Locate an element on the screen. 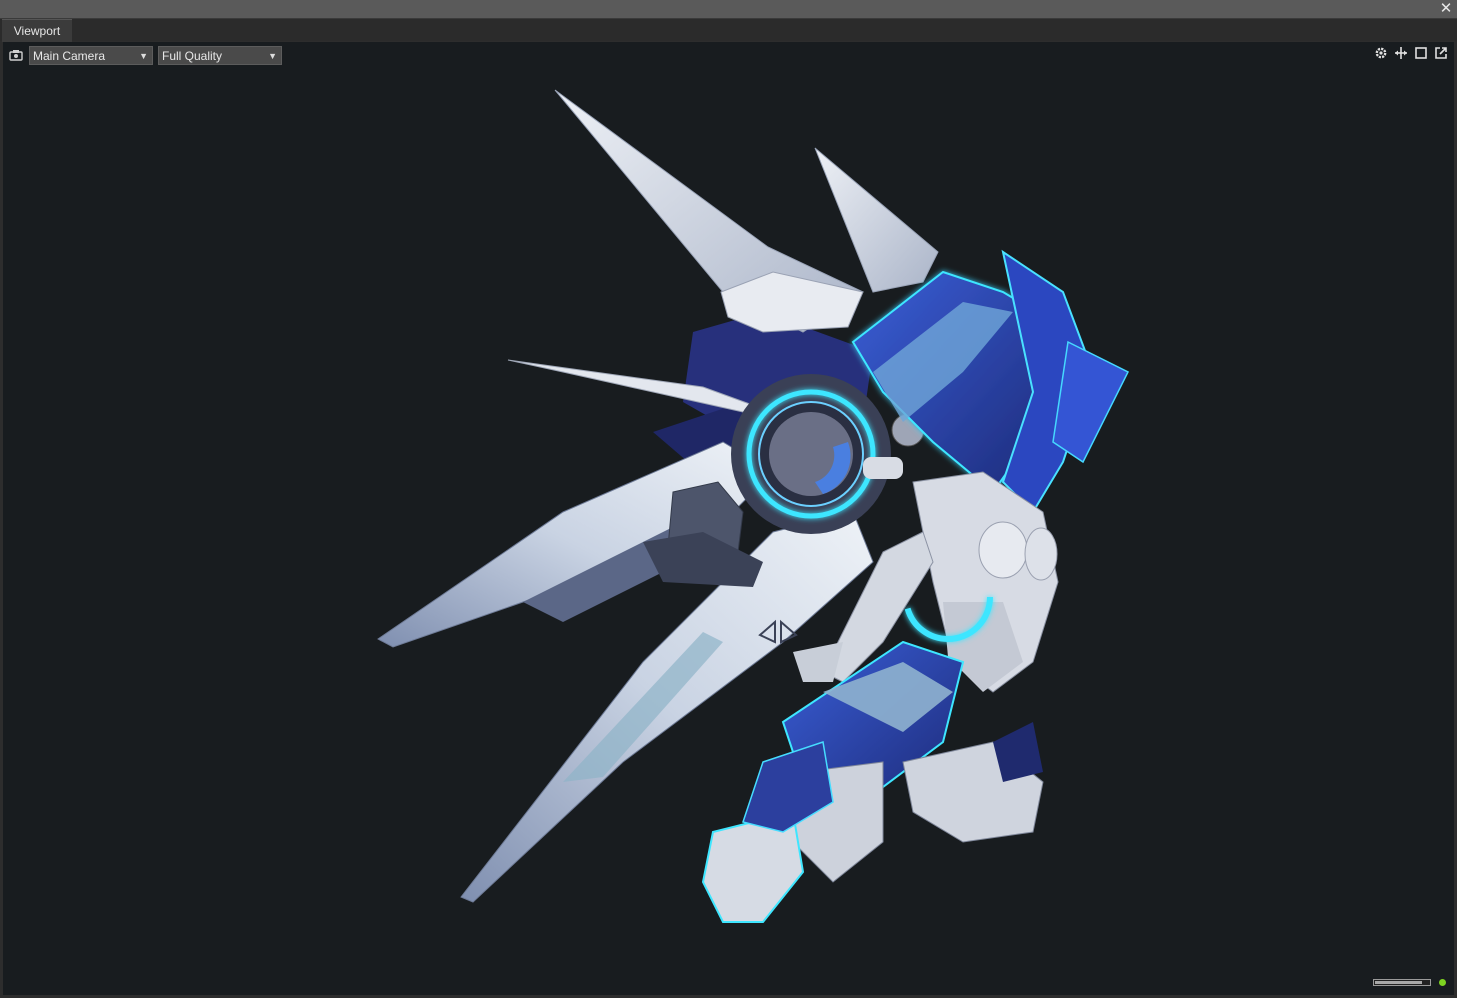  close-button: ✕ is located at coordinates (1446, 9).